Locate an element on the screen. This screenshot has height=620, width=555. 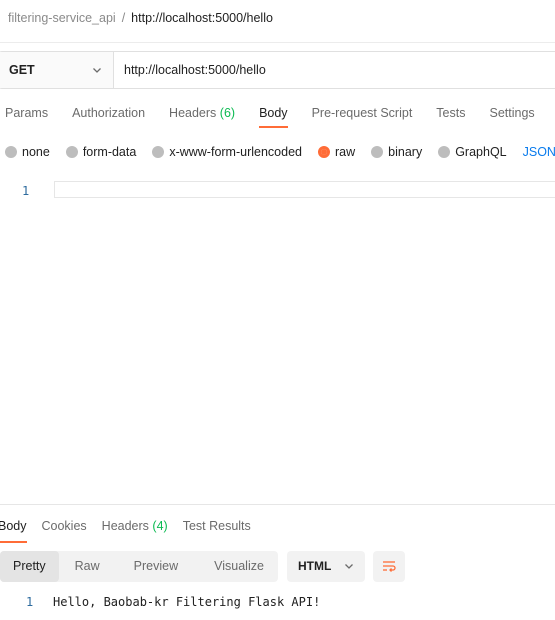
body-type-binary: binary is located at coordinates (396, 152).